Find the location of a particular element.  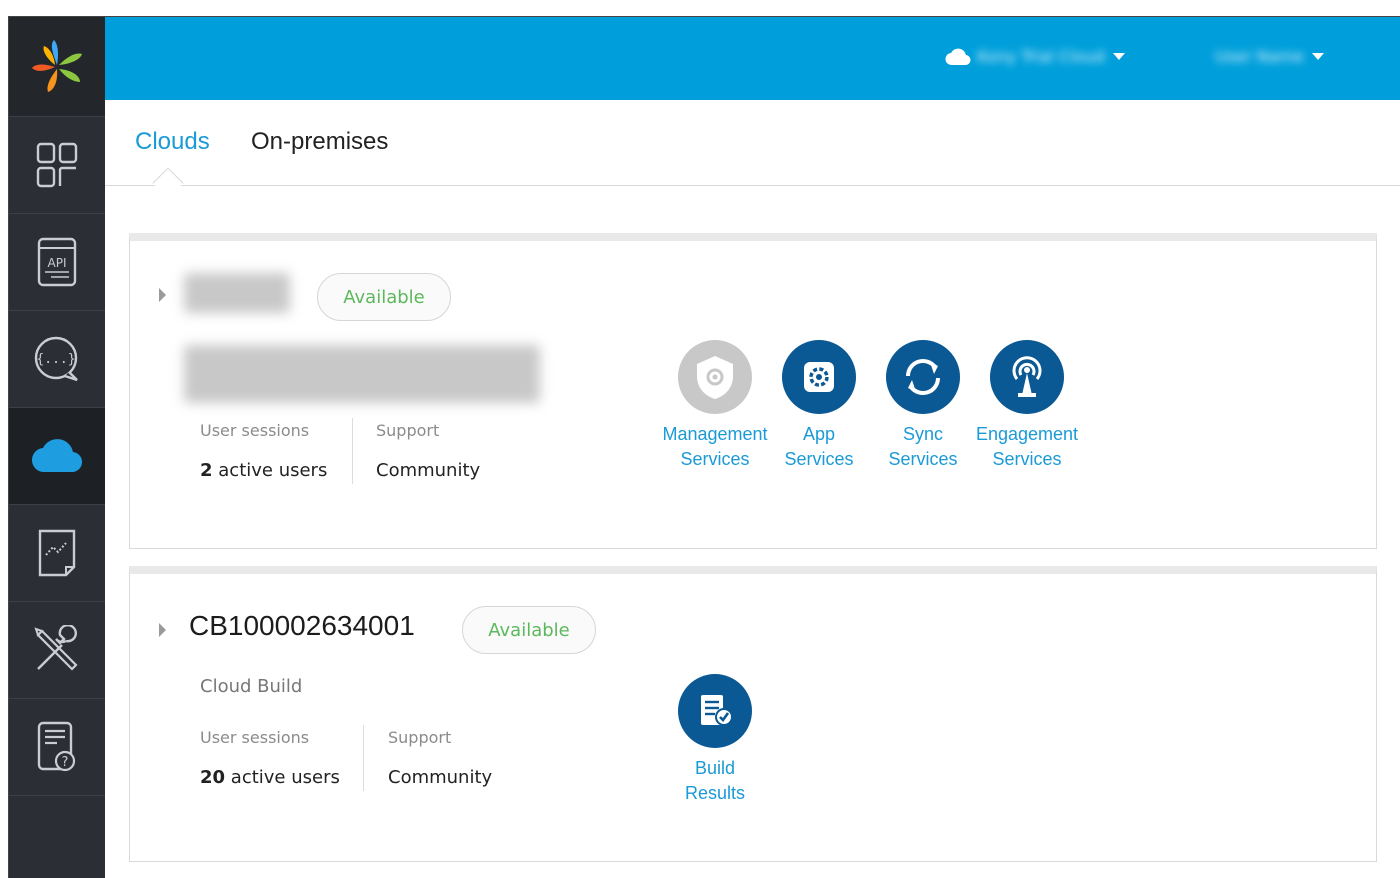

analytics-chart-icon is located at coordinates (57, 553).